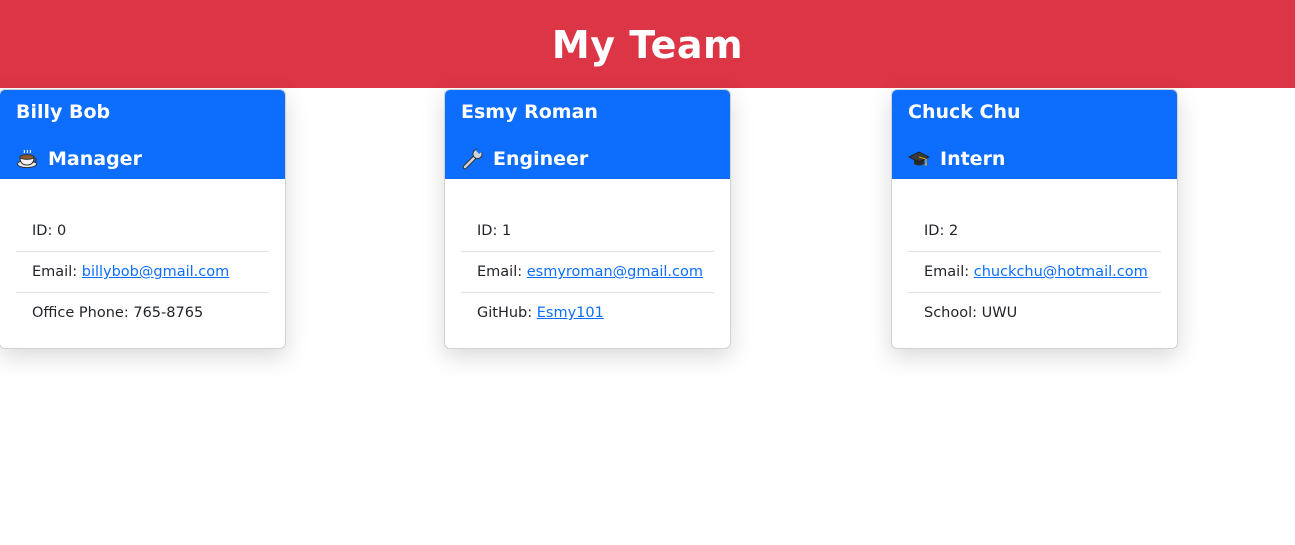 The image size is (1295, 545). What do you see at coordinates (1034, 134) in the screenshot?
I see `card-header: Chuck Chu Intern` at bounding box center [1034, 134].